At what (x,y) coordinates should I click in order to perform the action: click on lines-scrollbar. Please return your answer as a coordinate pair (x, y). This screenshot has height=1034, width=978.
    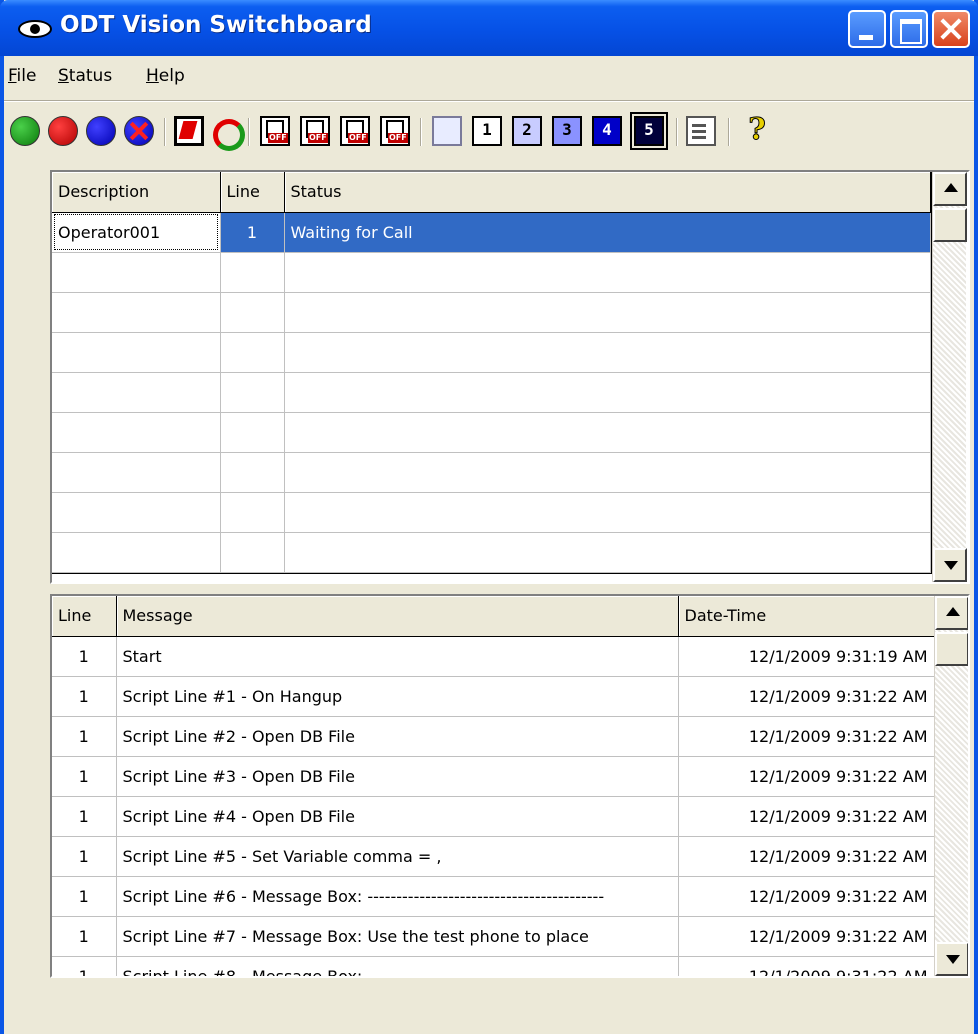
    Looking at the image, I should click on (949, 377).